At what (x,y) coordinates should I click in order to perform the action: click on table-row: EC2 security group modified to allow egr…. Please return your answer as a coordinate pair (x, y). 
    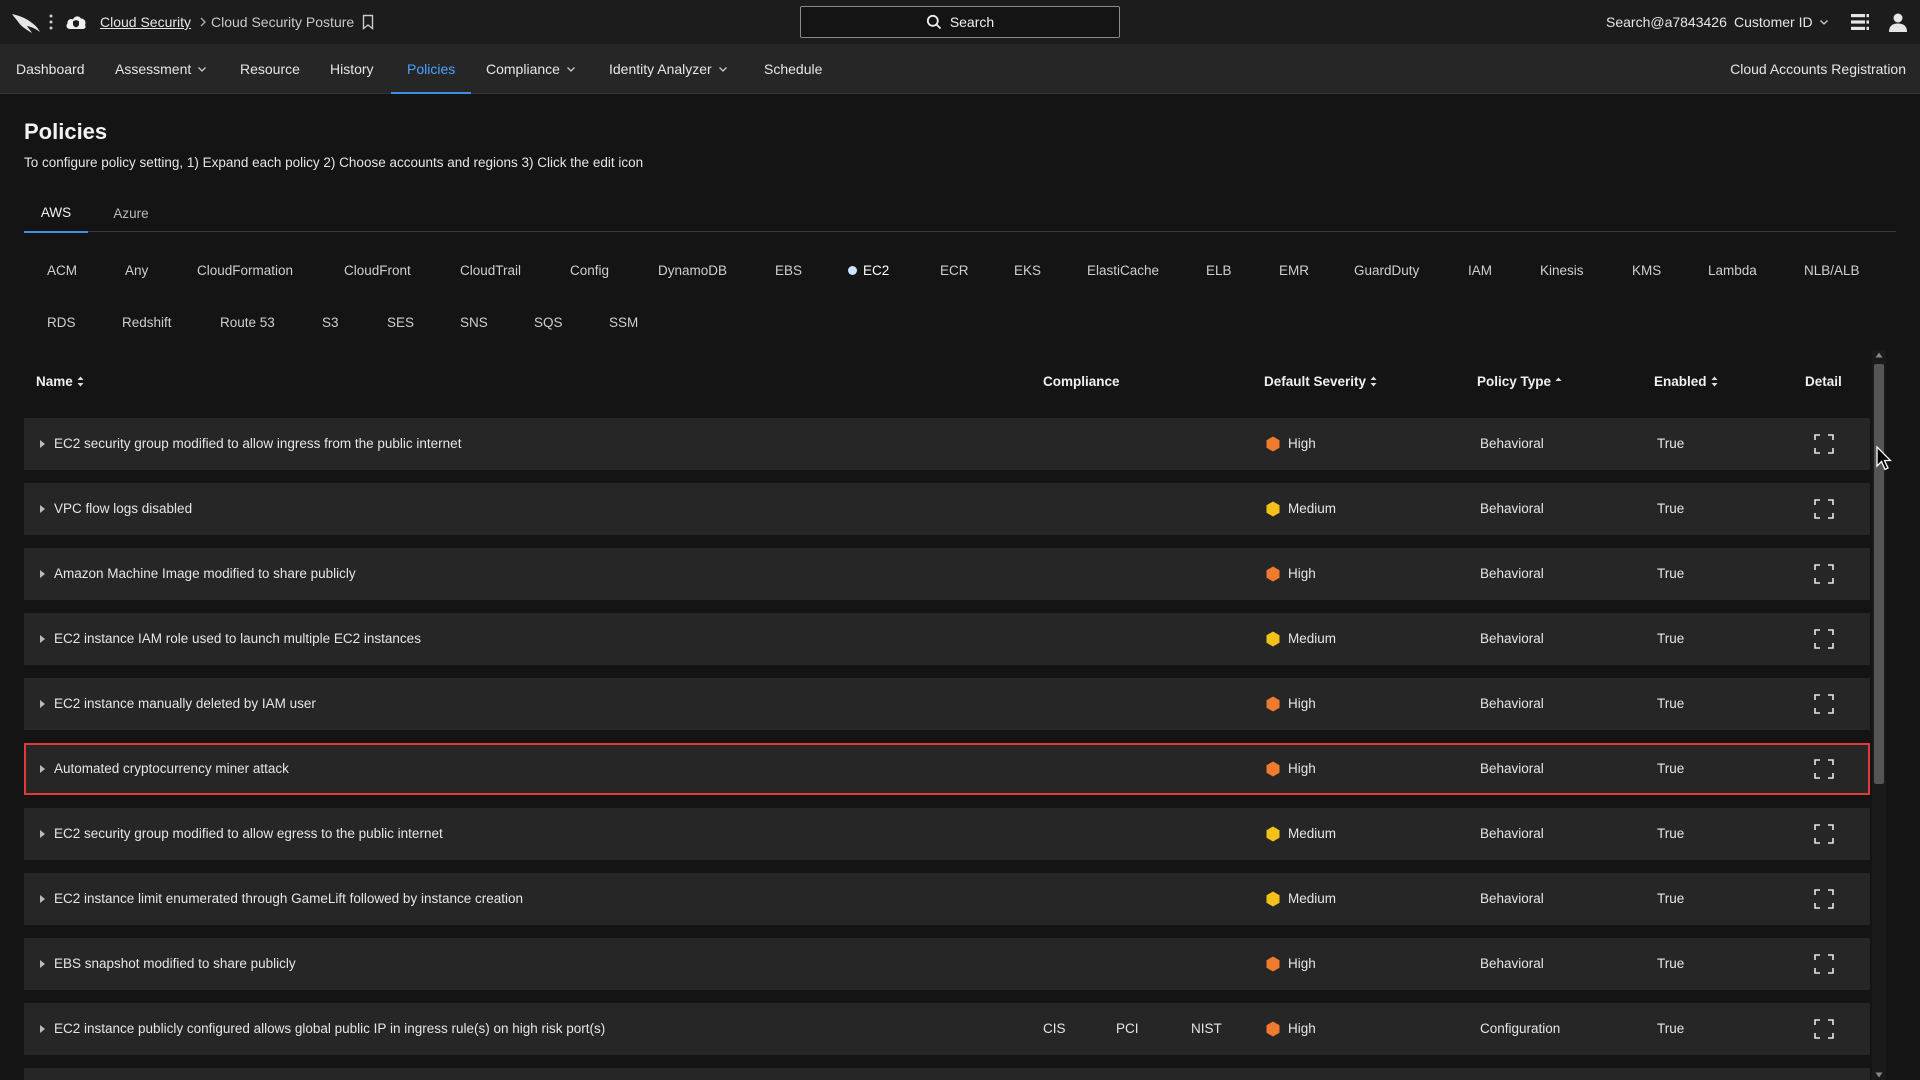
    Looking at the image, I should click on (947, 834).